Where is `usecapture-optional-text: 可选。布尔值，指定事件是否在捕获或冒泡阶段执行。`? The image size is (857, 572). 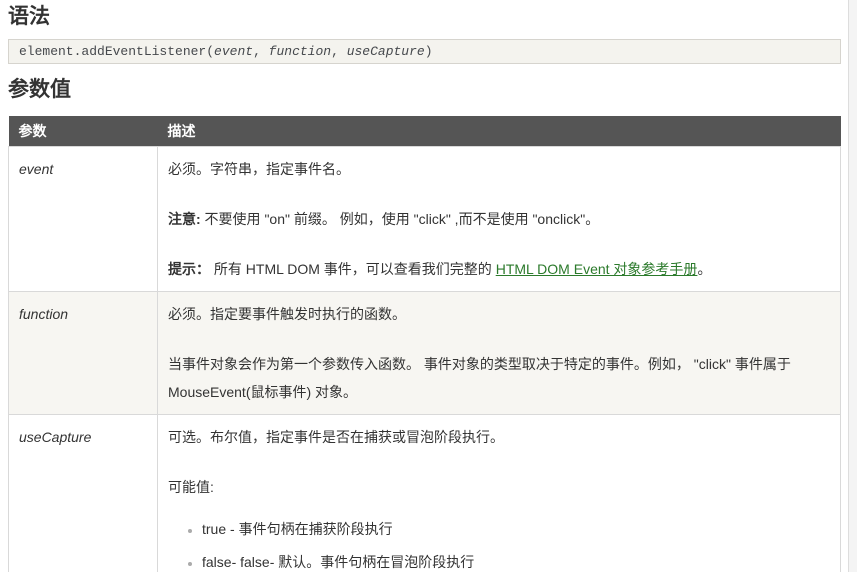 usecapture-optional-text: 可选。布尔值，指定事件是否在捕获或冒泡阶段执行。 is located at coordinates (336, 437).